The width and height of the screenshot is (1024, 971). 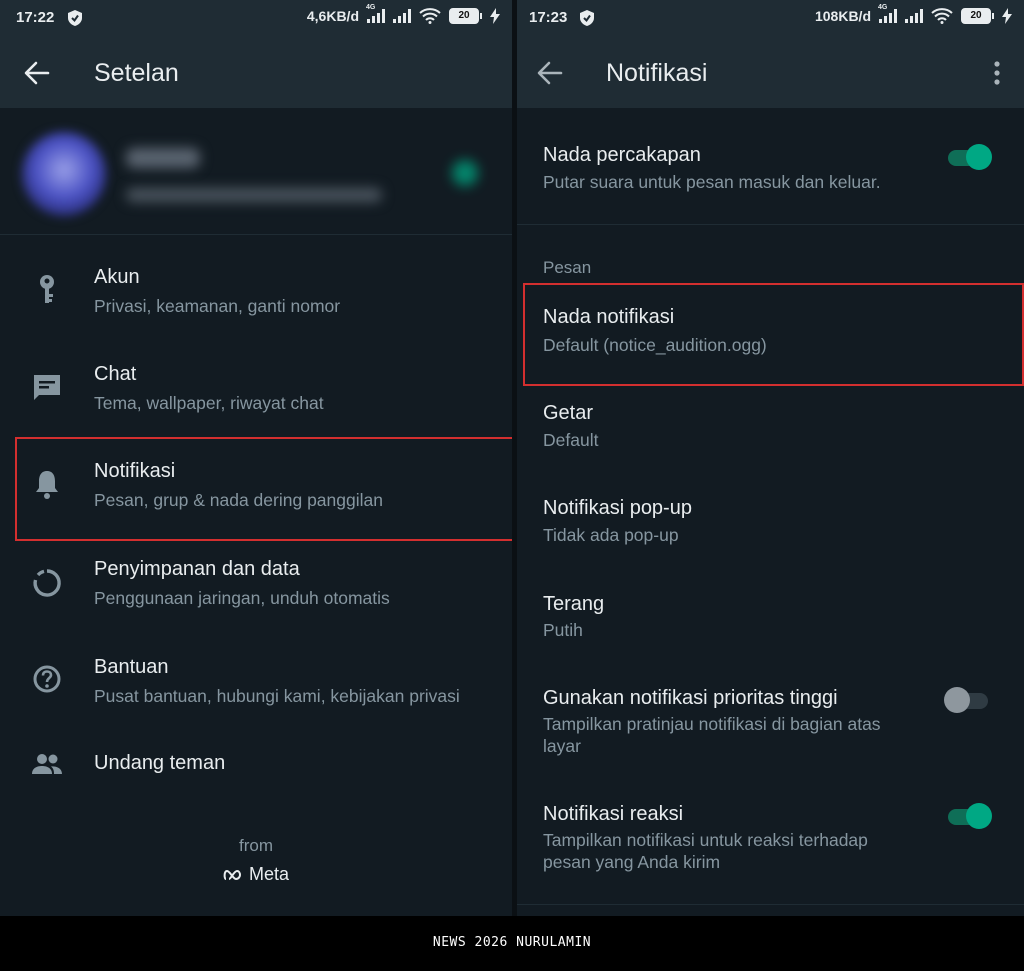 I want to click on caption-text: NEWS 2026 NURULAMIN, so click(x=512, y=942).